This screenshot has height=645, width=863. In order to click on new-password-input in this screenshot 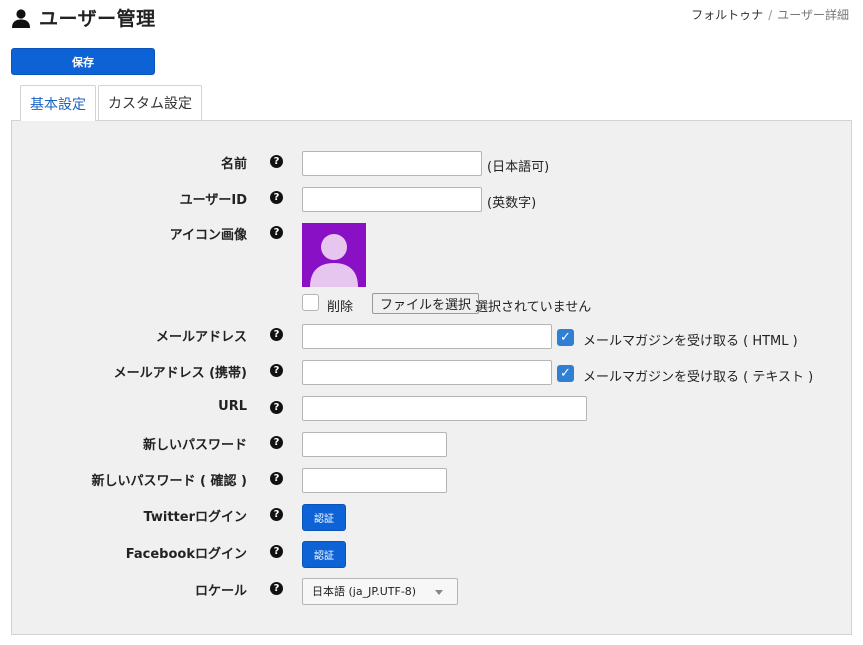, I will do `click(374, 444)`.